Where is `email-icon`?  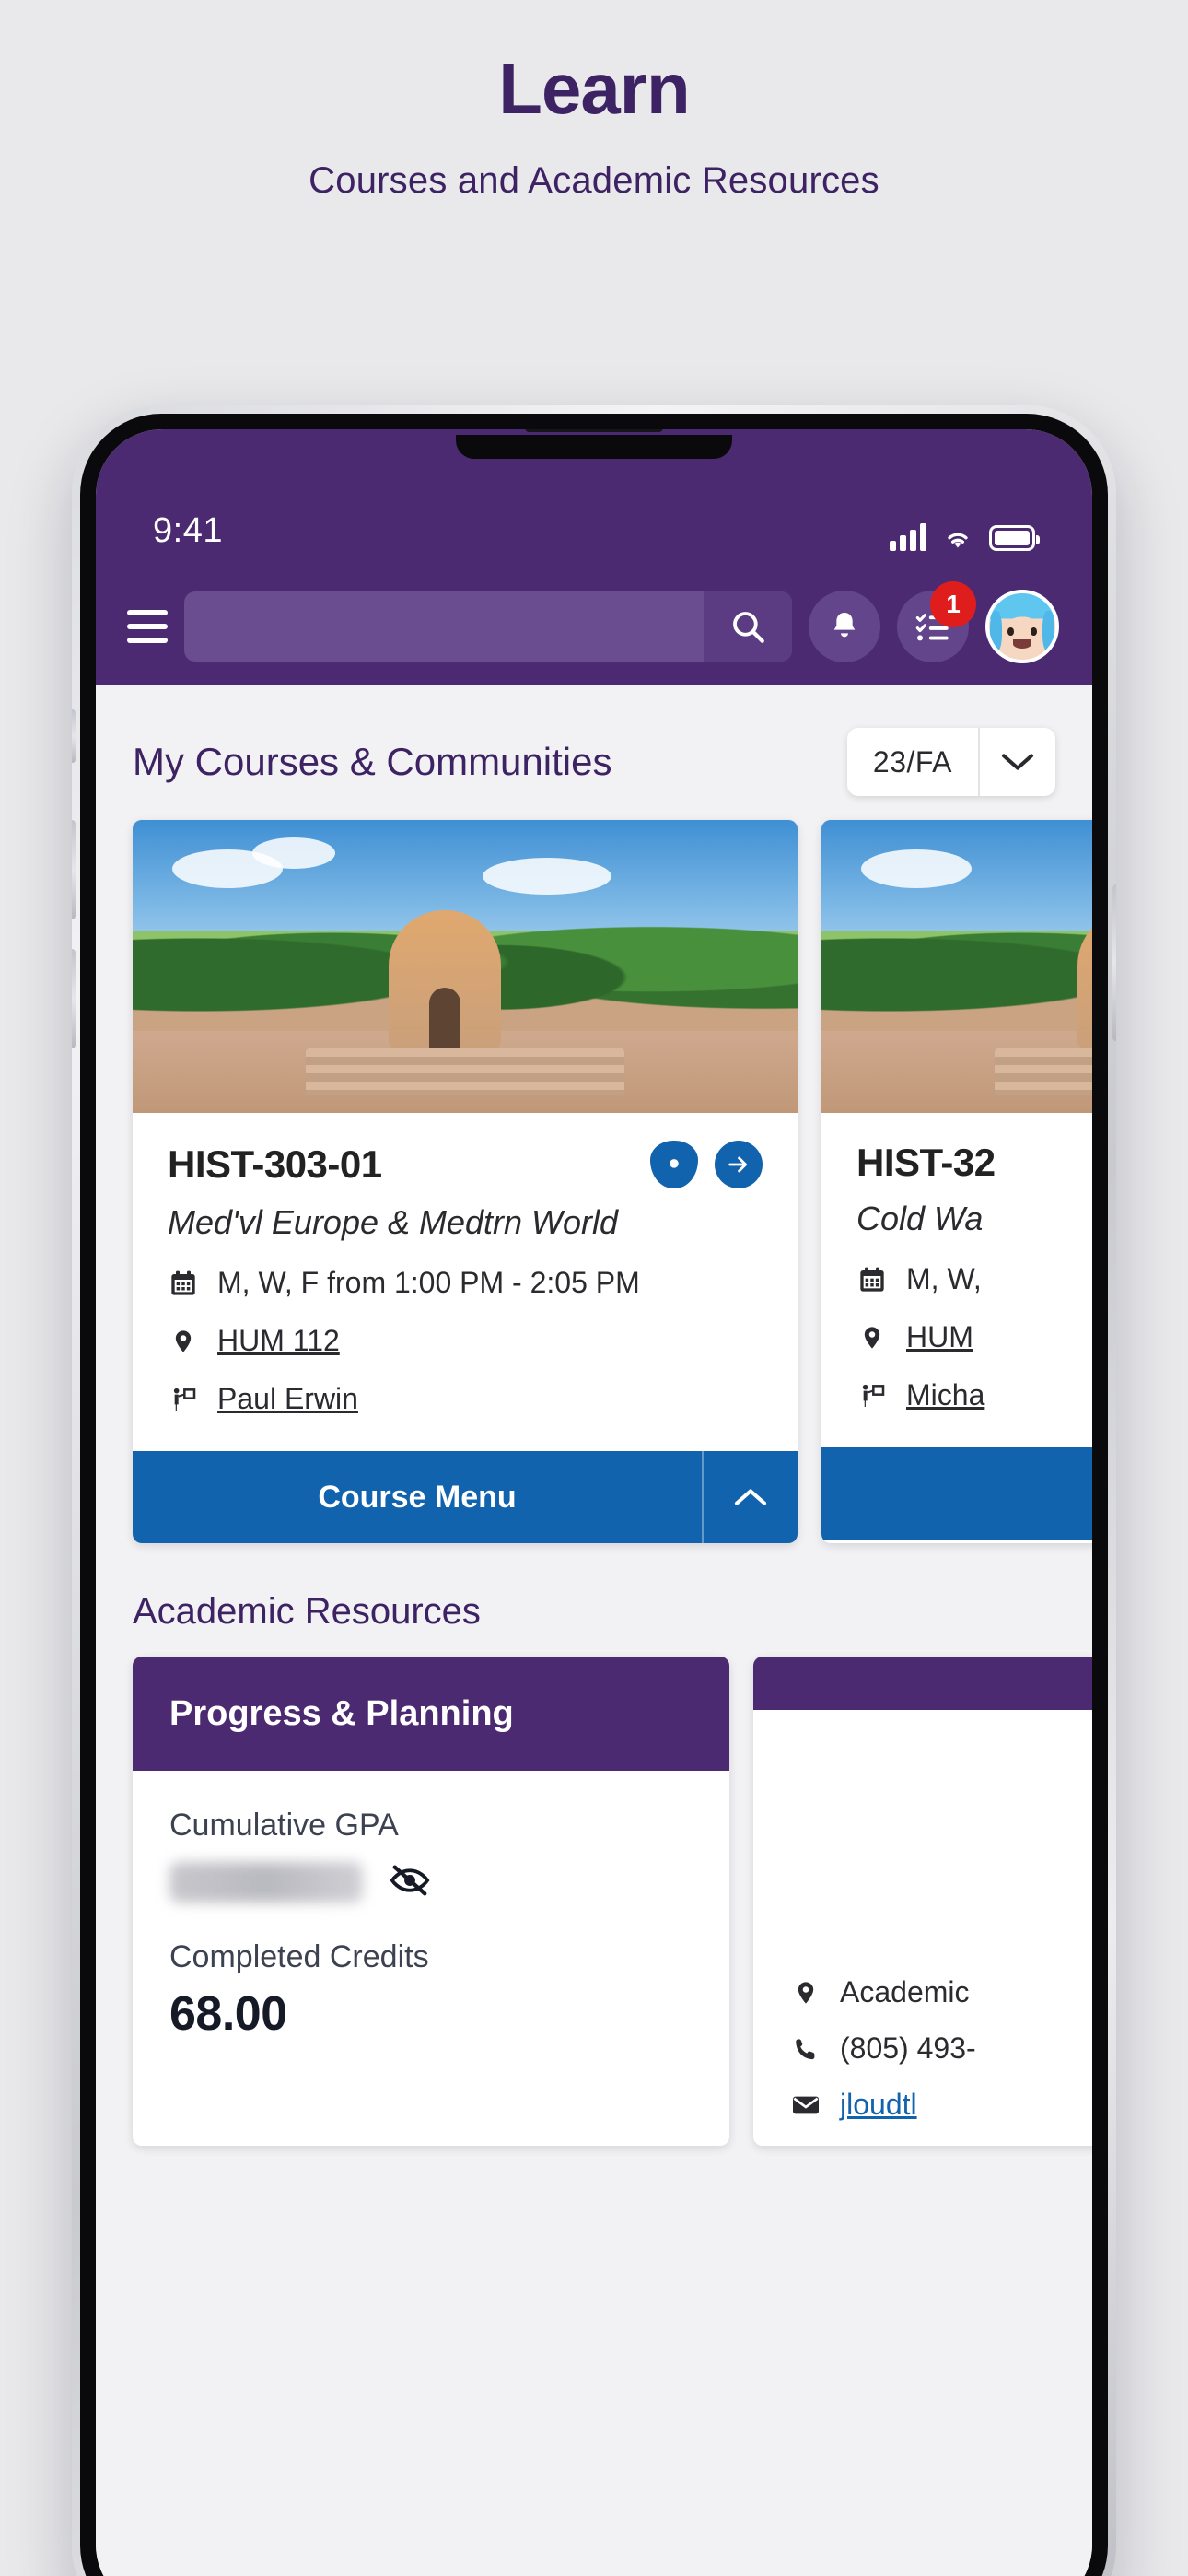 email-icon is located at coordinates (805, 2105).